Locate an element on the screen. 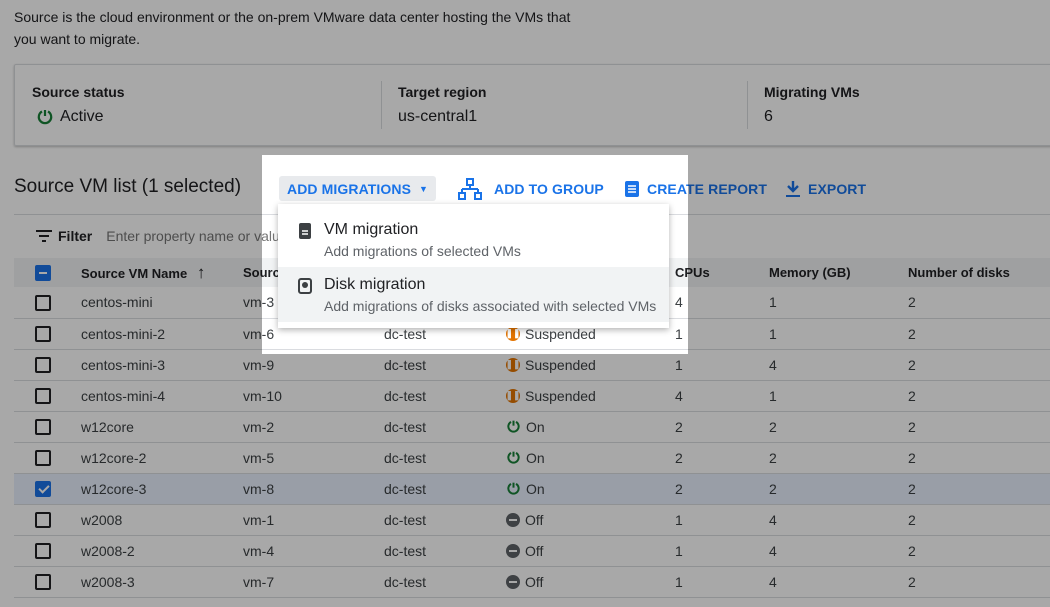 Image resolution: width=1050 pixels, height=607 pixels. menu-item-title: Disk migration is located at coordinates (375, 284).